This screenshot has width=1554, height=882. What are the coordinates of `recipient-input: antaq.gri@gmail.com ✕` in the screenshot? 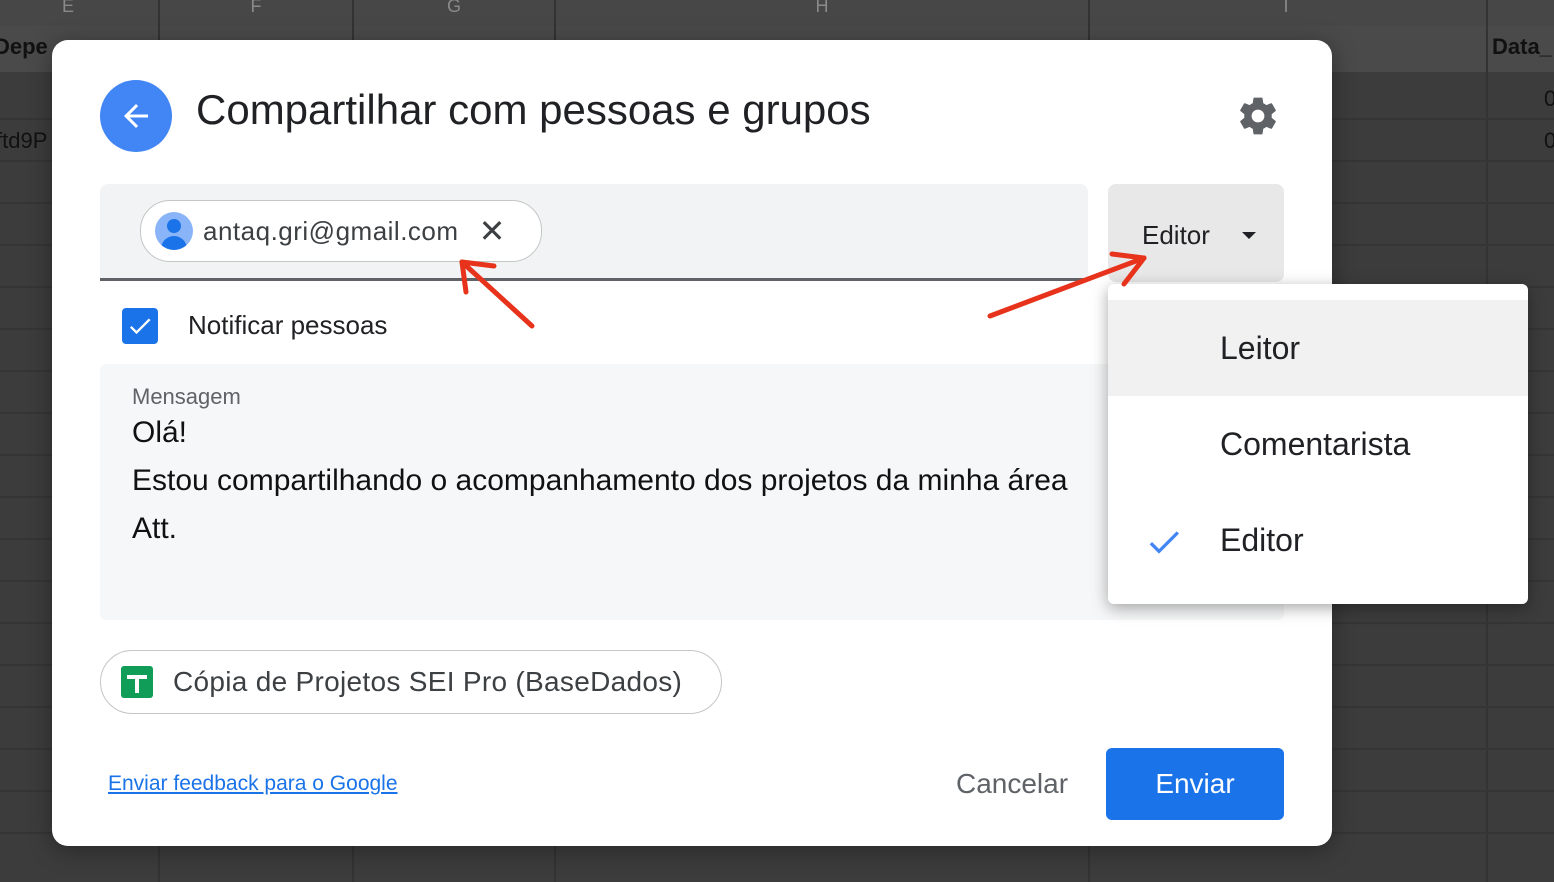 It's located at (594, 232).